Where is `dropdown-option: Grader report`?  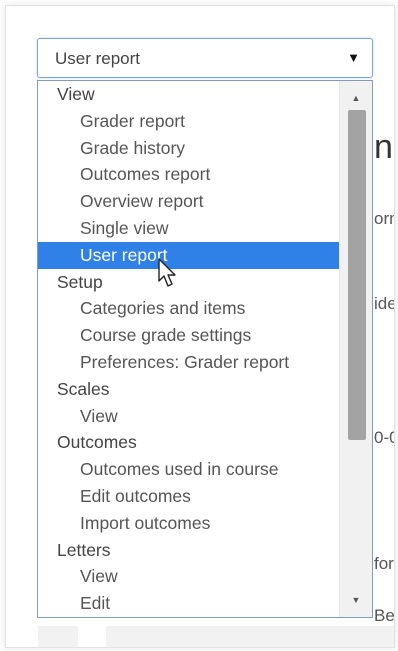
dropdown-option: Grader report is located at coordinates (188, 121).